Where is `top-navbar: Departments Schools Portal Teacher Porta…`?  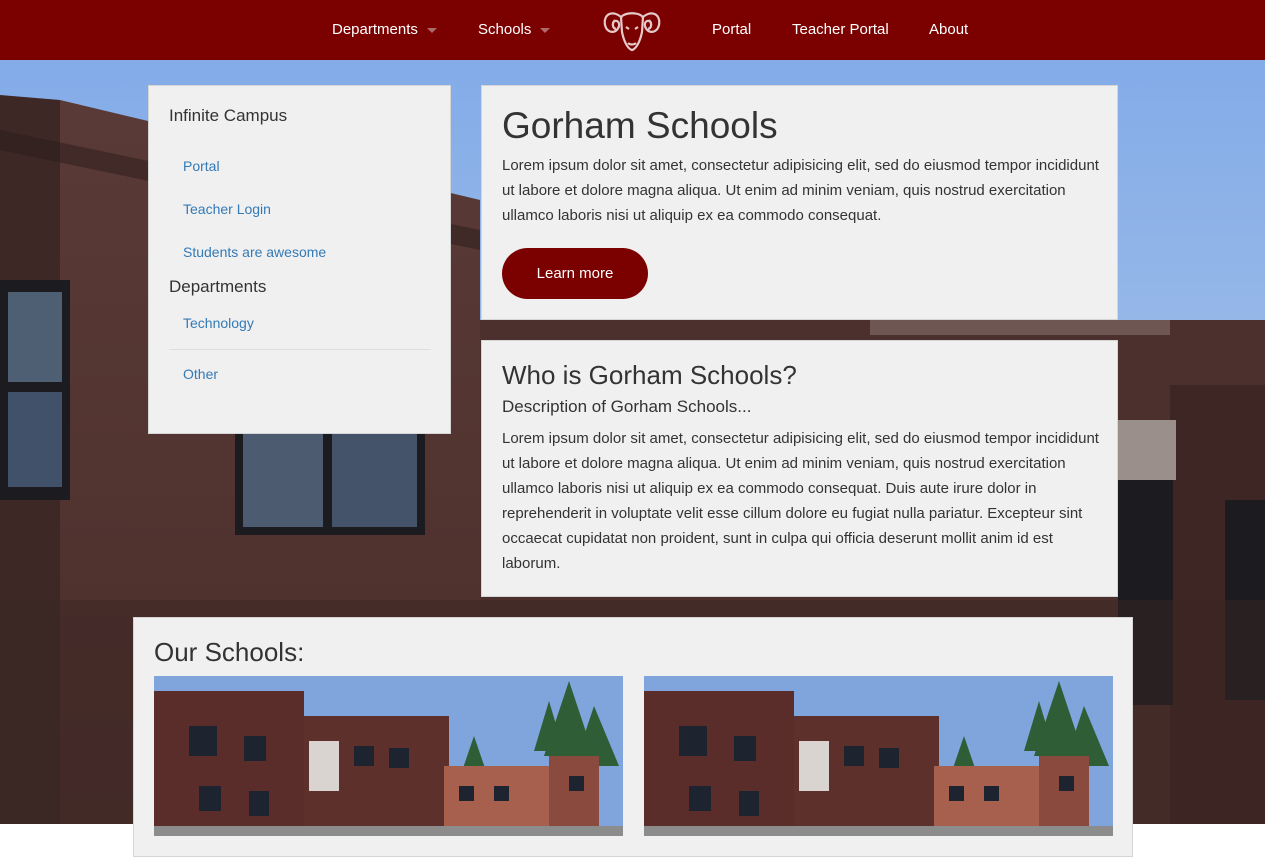
top-navbar: Departments Schools Portal Teacher Porta… is located at coordinates (632, 30).